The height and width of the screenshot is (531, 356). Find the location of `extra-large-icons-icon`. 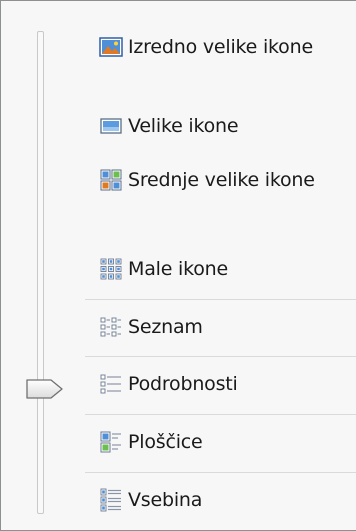

extra-large-icons-icon is located at coordinates (111, 47).